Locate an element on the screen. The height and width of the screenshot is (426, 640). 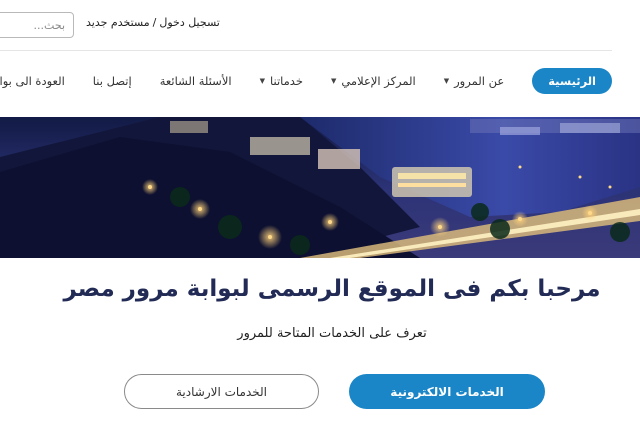
electronic-services-button: الخدمات الالكترونية is located at coordinates (447, 391).